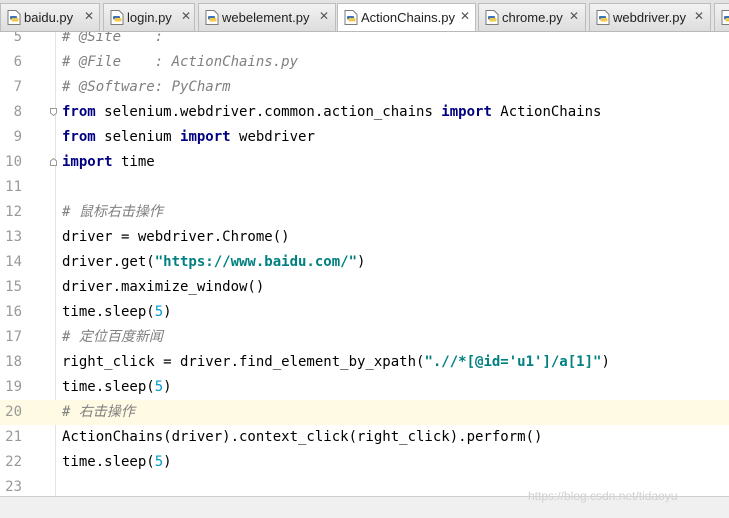 The height and width of the screenshot is (518, 729). Describe the element at coordinates (364, 287) in the screenshot. I see `code-line: 15 driver.maximize_window()` at that location.